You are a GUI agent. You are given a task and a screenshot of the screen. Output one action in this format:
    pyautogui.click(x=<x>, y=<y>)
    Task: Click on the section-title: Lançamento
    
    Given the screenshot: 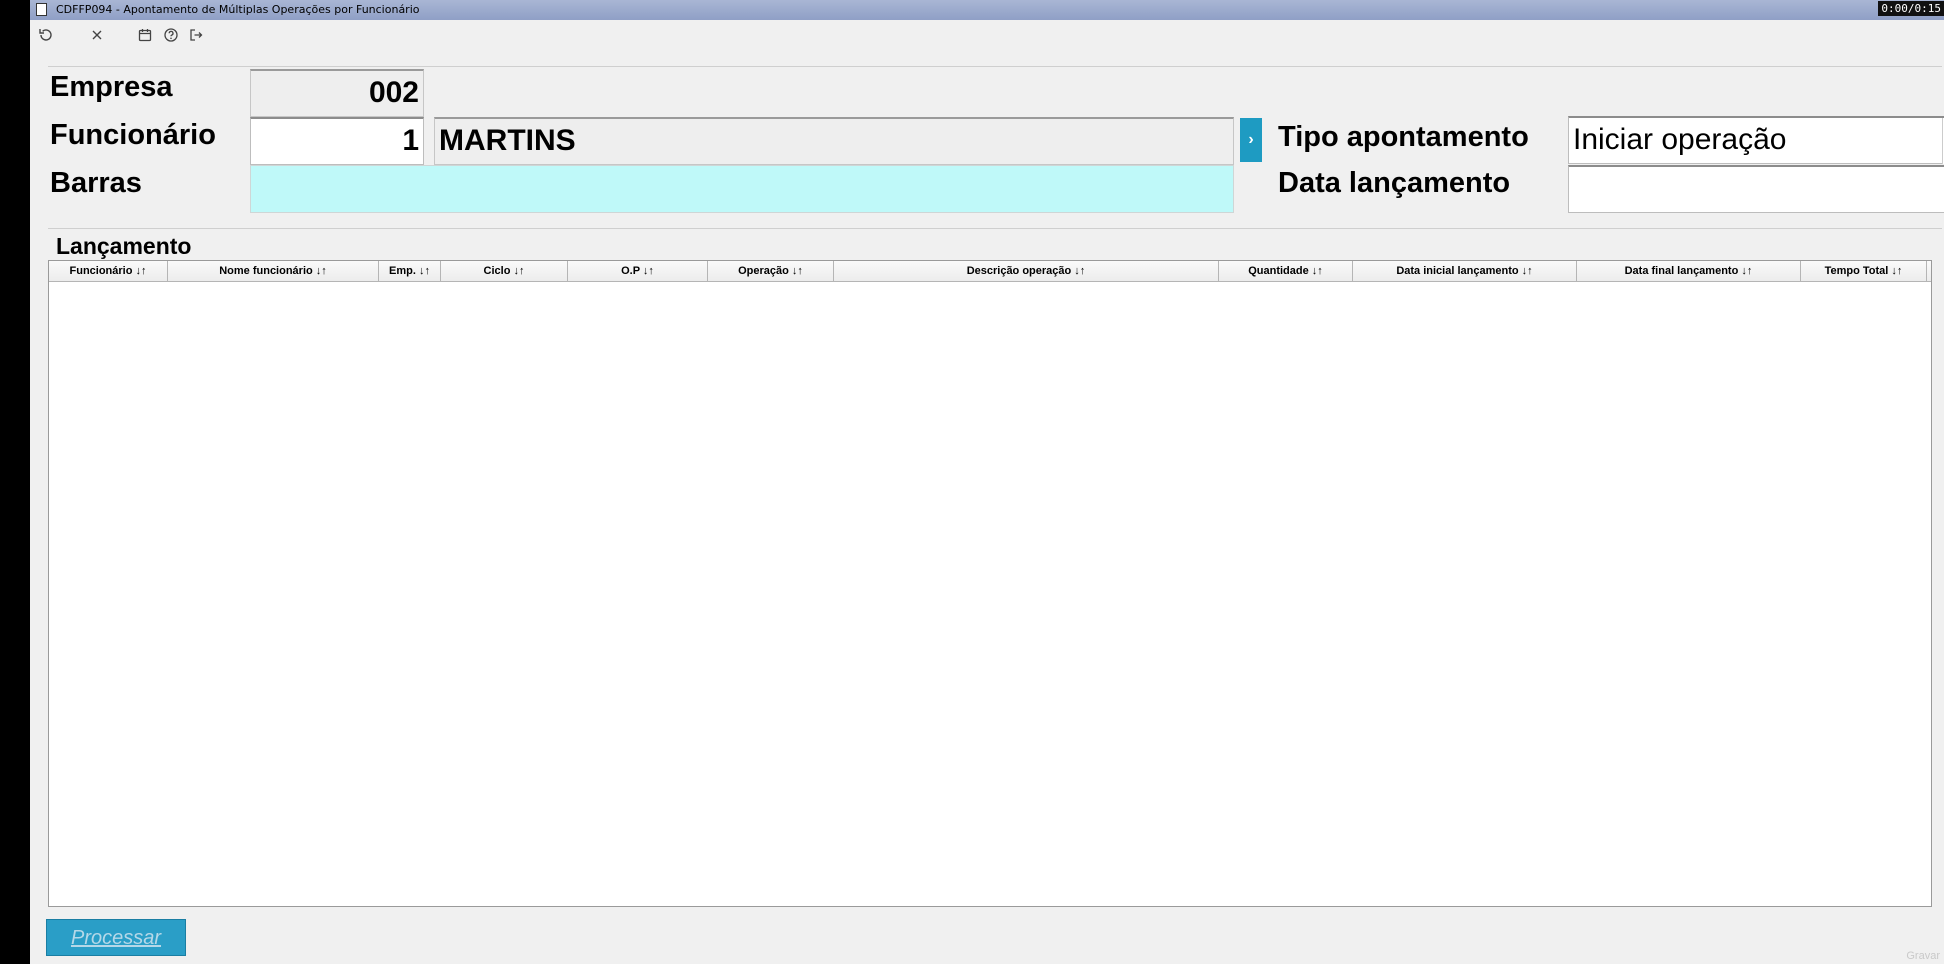 What is the action you would take?
    pyautogui.click(x=124, y=246)
    